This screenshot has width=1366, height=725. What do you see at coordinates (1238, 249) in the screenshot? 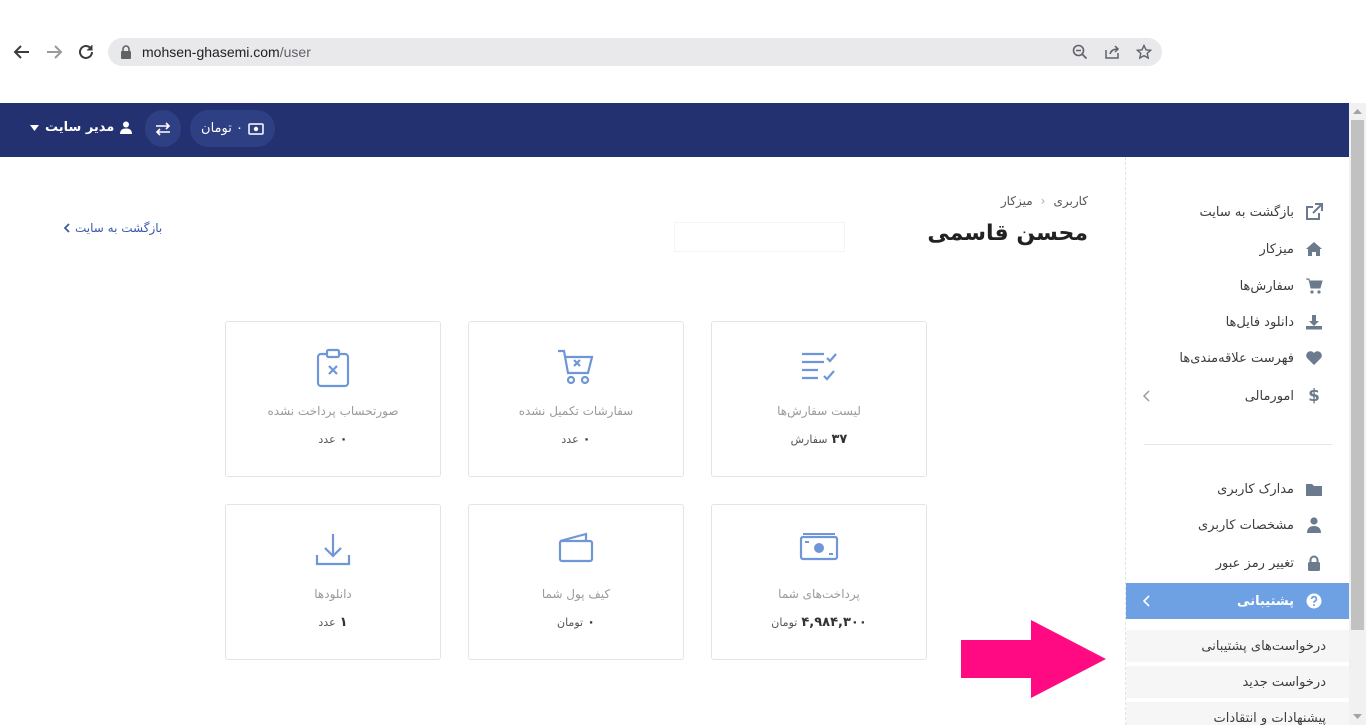
I see `sidebar-item-dashboard: میزکار` at bounding box center [1238, 249].